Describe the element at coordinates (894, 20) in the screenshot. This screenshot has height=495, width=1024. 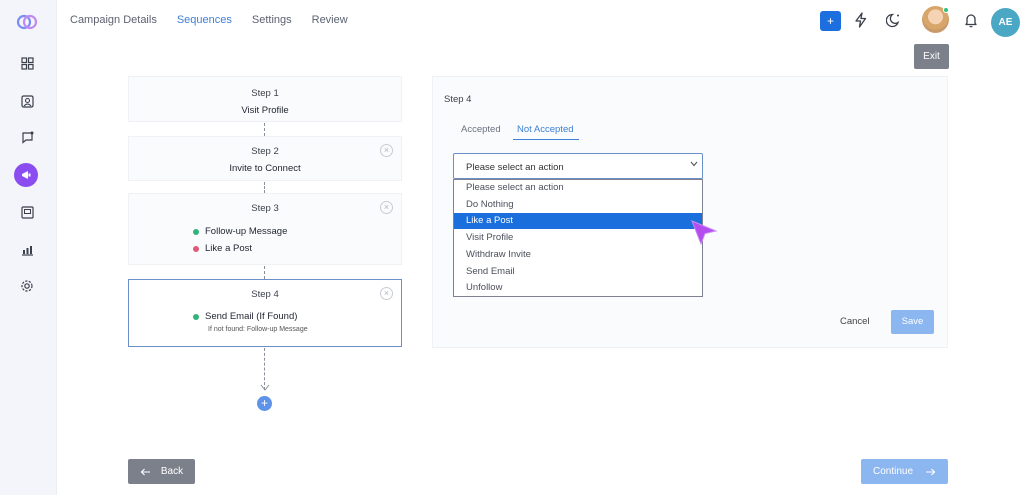
I see `moon-icon` at that location.